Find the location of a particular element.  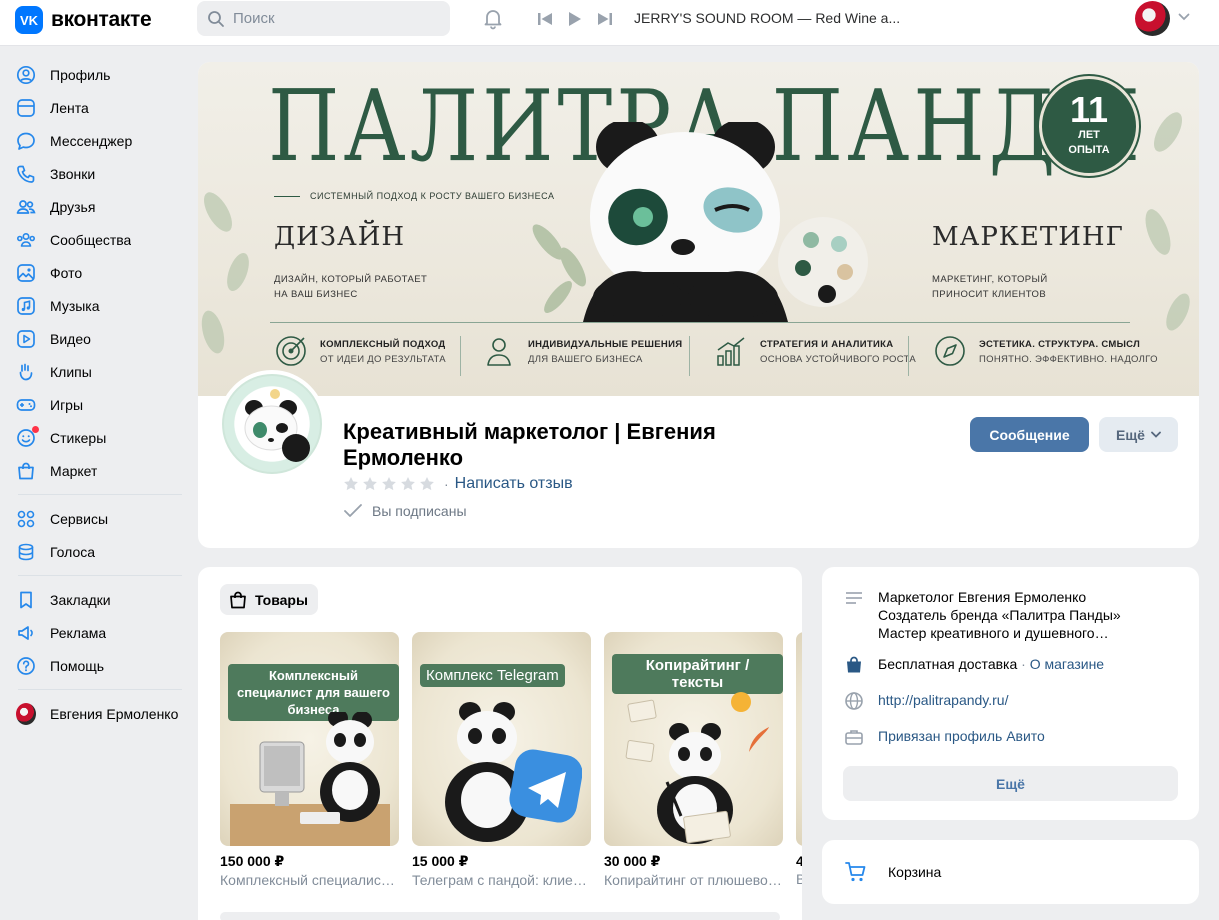

feature-divider is located at coordinates (689, 356).